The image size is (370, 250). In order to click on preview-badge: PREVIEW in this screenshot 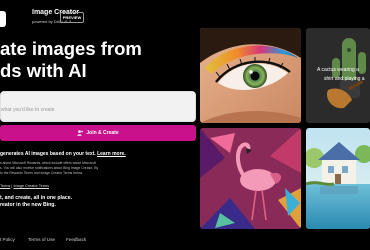, I will do `click(72, 17)`.